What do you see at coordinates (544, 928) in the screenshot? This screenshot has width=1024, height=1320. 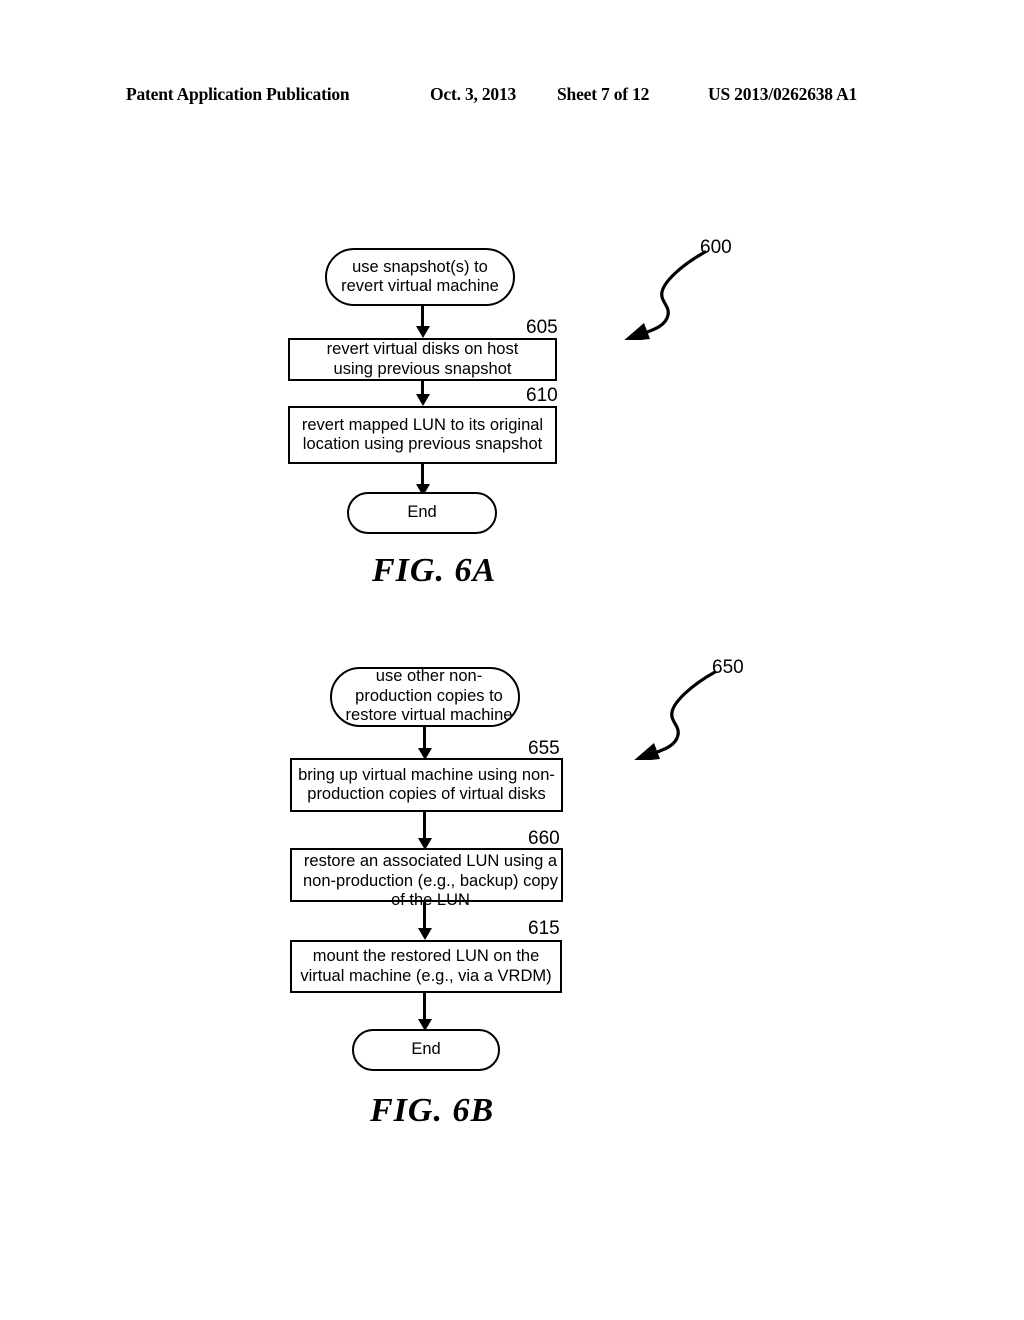 I see `ref-label-615: 615` at bounding box center [544, 928].